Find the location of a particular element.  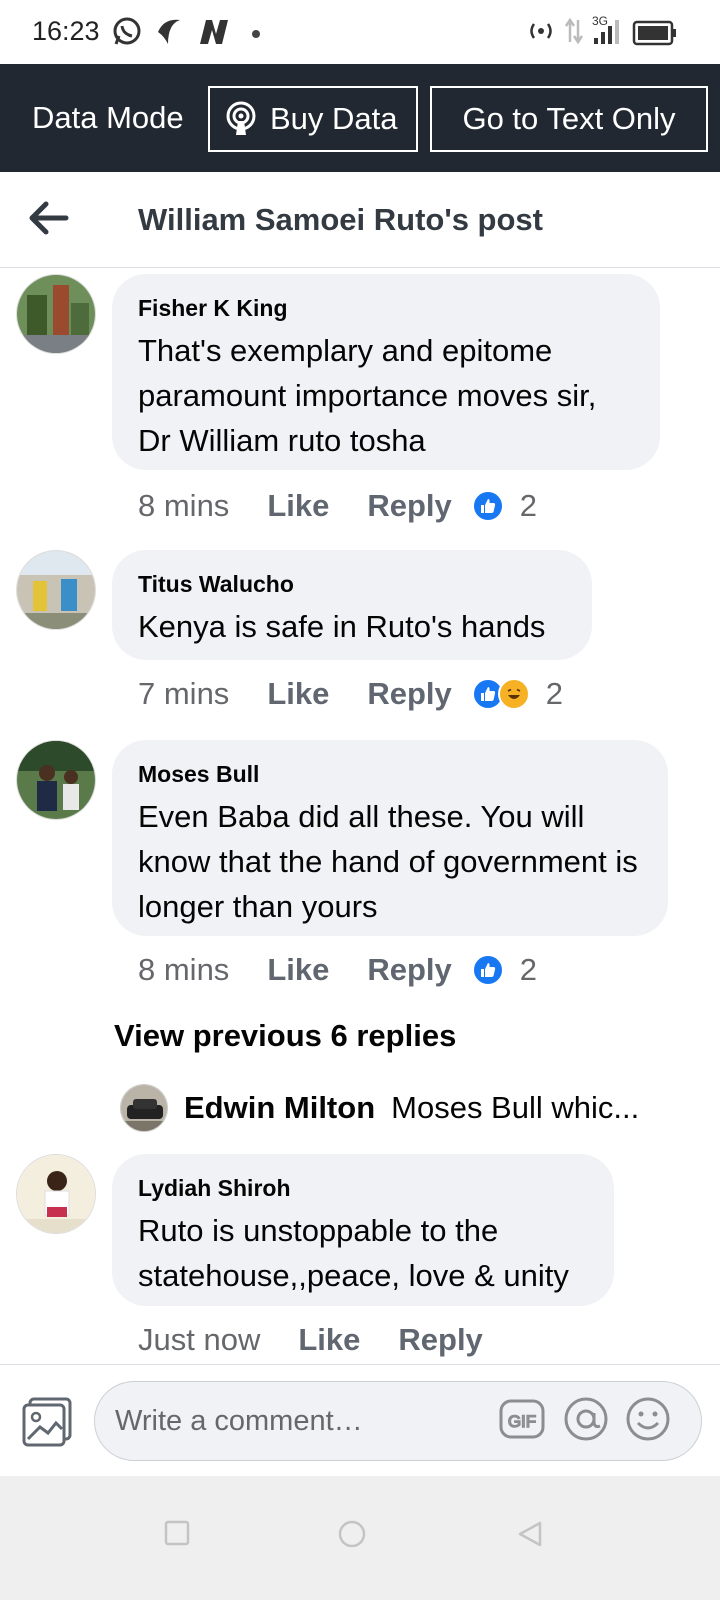

broadcast-icon is located at coordinates (241, 118).